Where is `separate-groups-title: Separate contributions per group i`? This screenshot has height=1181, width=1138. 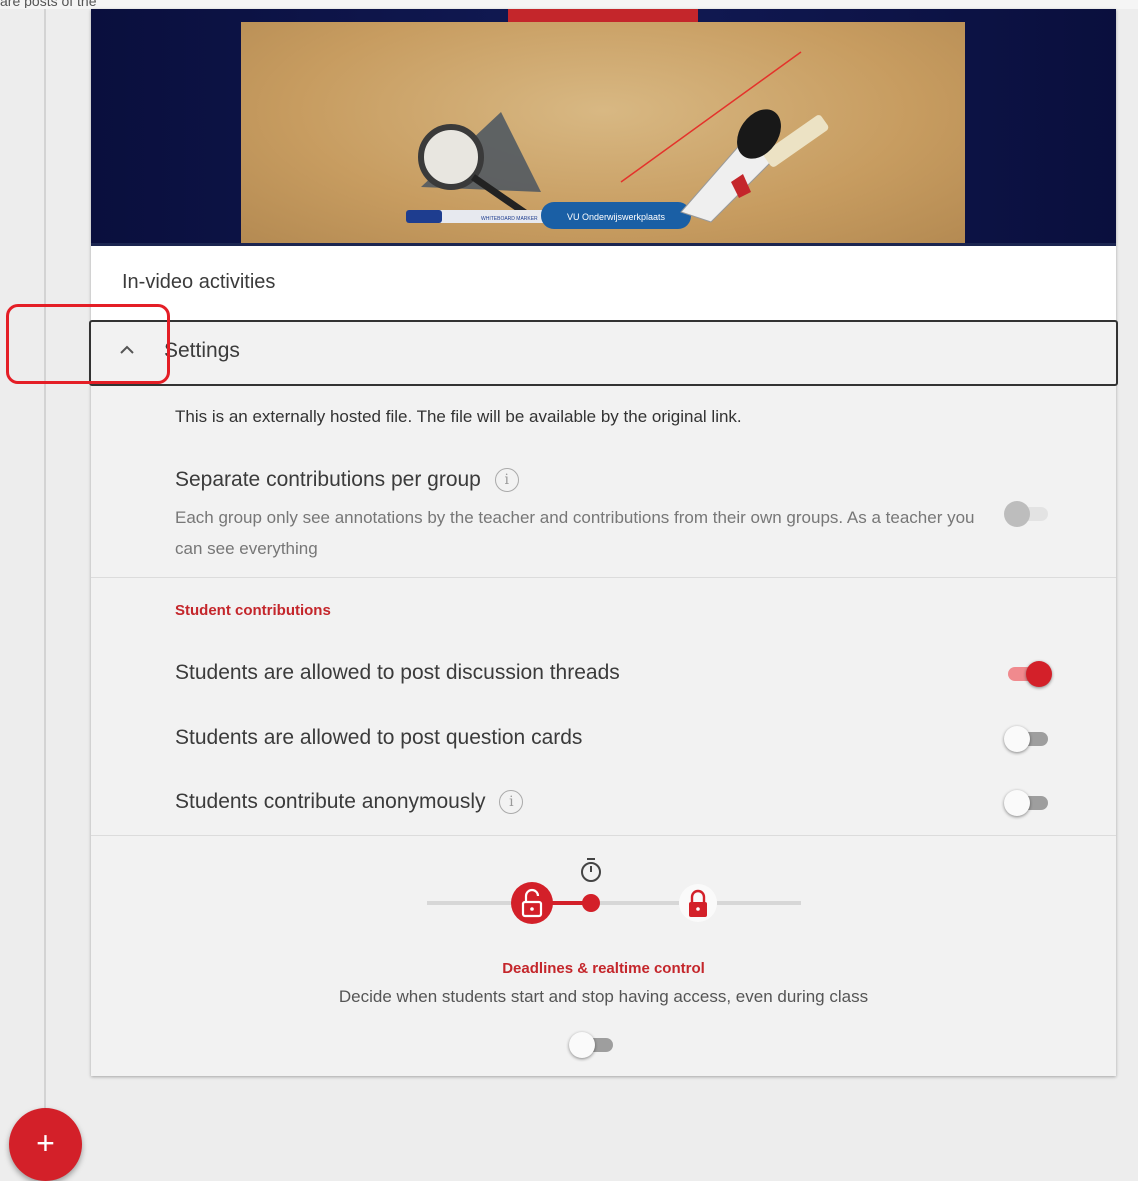
separate-groups-title: Separate contributions per group i is located at coordinates (347, 480).